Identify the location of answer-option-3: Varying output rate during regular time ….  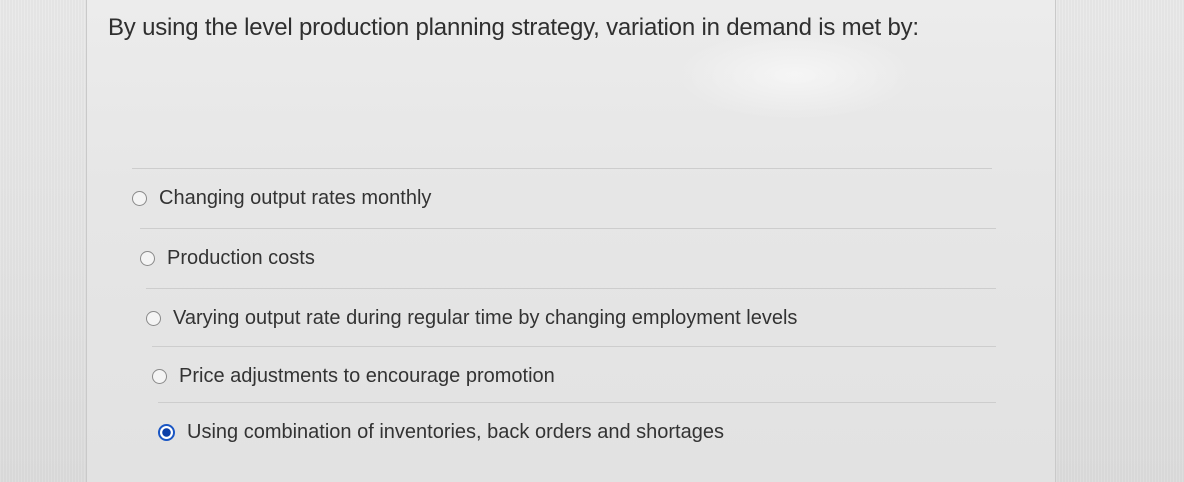
(571, 317).